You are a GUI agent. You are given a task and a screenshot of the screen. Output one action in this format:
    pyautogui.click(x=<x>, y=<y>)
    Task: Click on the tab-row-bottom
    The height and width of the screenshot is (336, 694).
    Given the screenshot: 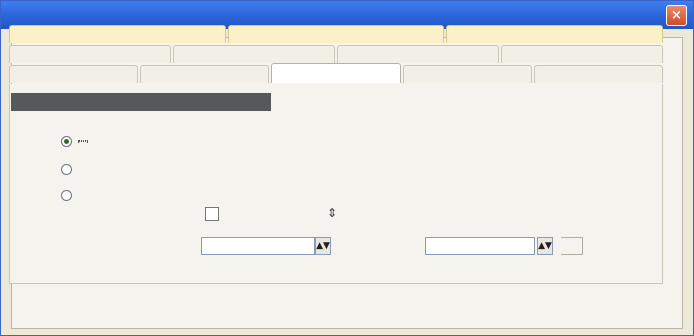 What is the action you would take?
    pyautogui.click(x=336, y=73)
    